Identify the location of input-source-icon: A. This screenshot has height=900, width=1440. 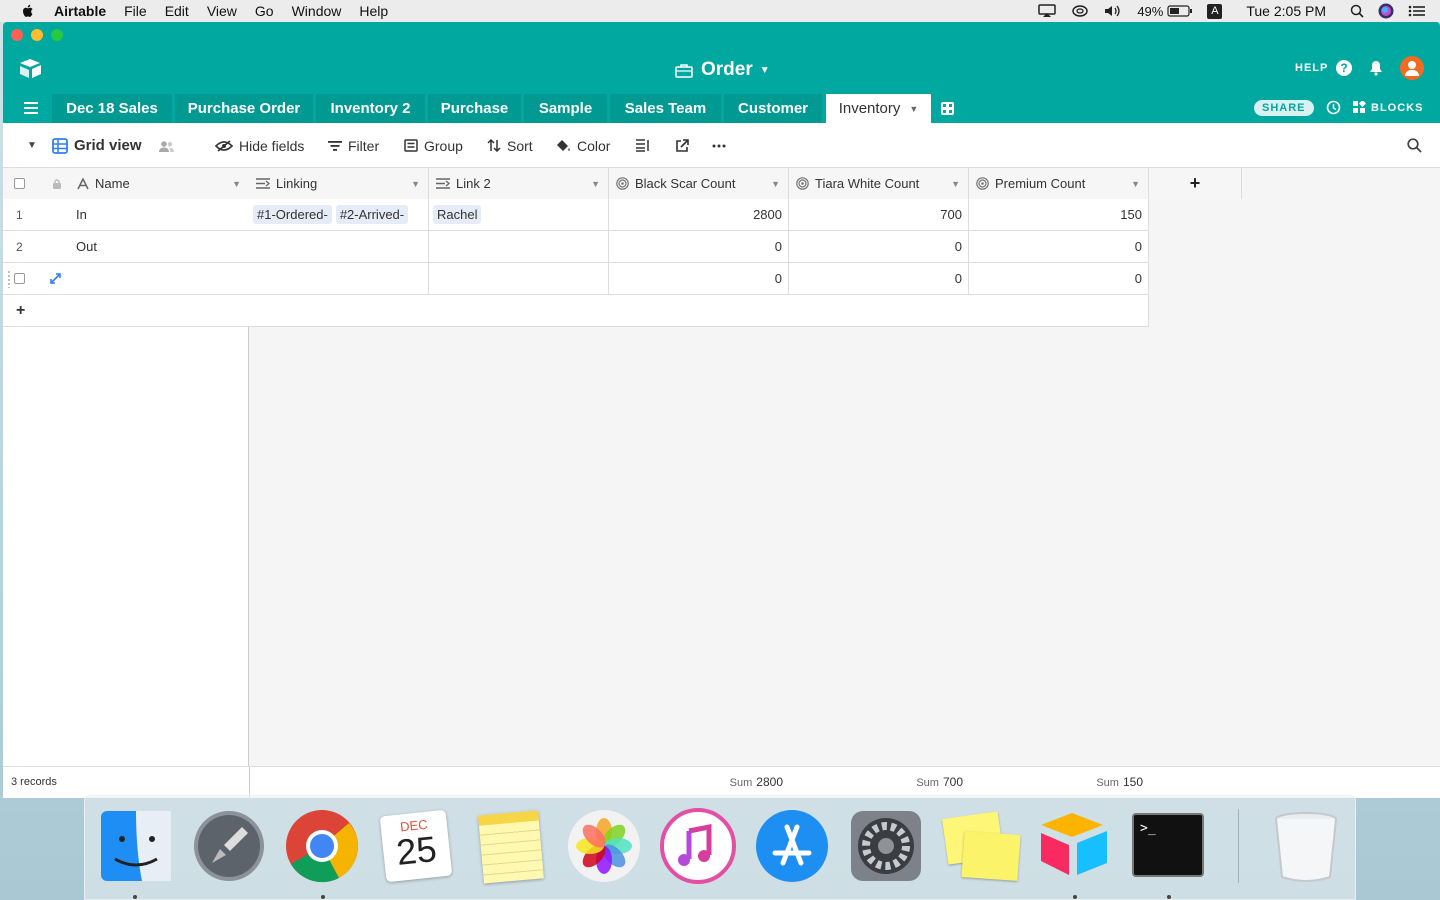
(1215, 11).